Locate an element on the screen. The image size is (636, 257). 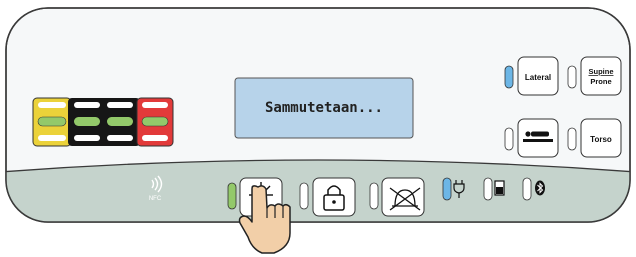
bluetooth-icon is located at coordinates (540, 188).